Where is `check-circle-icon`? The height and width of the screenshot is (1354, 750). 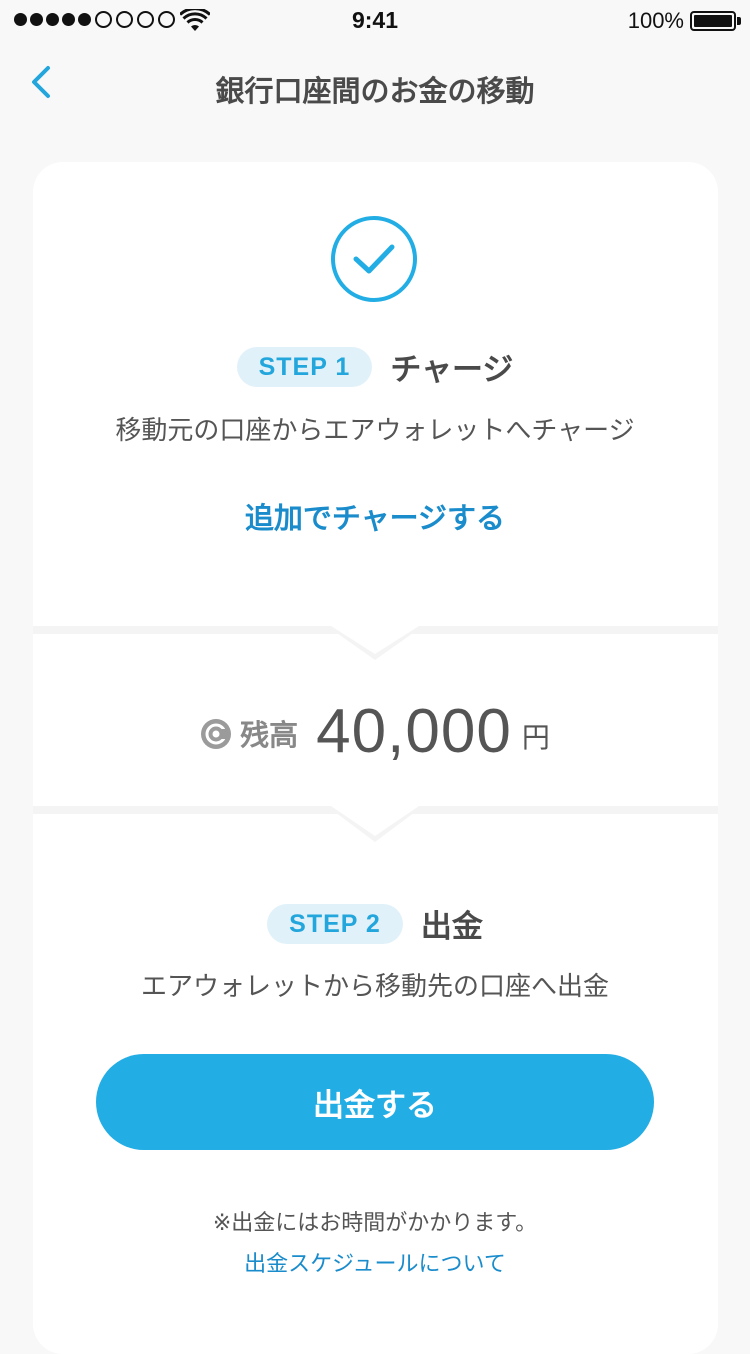
check-circle-icon is located at coordinates (374, 259).